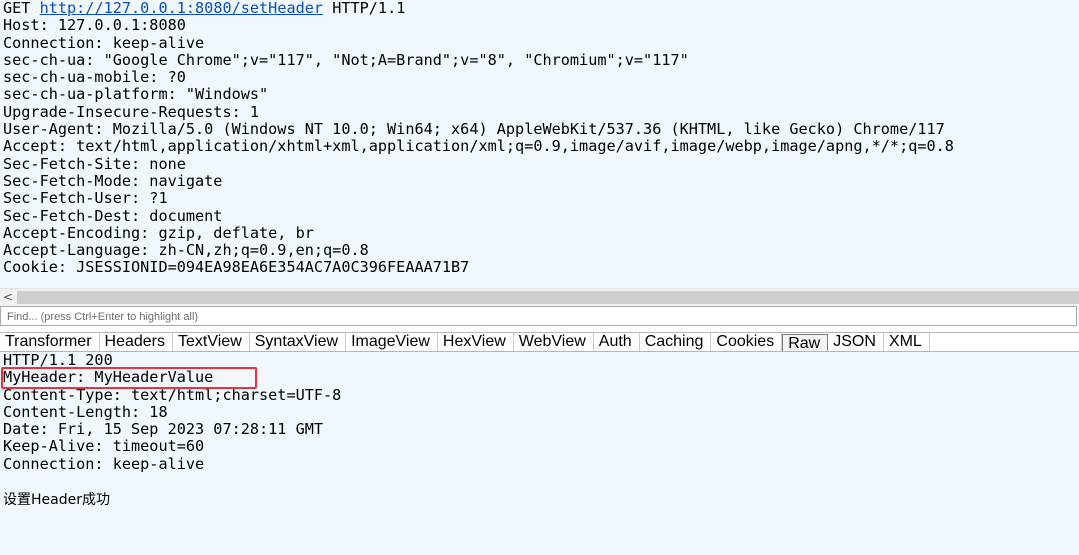  Describe the element at coordinates (172, 394) in the screenshot. I see `response-header-line: Content-Type: text/html;charset=UTF-8` at that location.